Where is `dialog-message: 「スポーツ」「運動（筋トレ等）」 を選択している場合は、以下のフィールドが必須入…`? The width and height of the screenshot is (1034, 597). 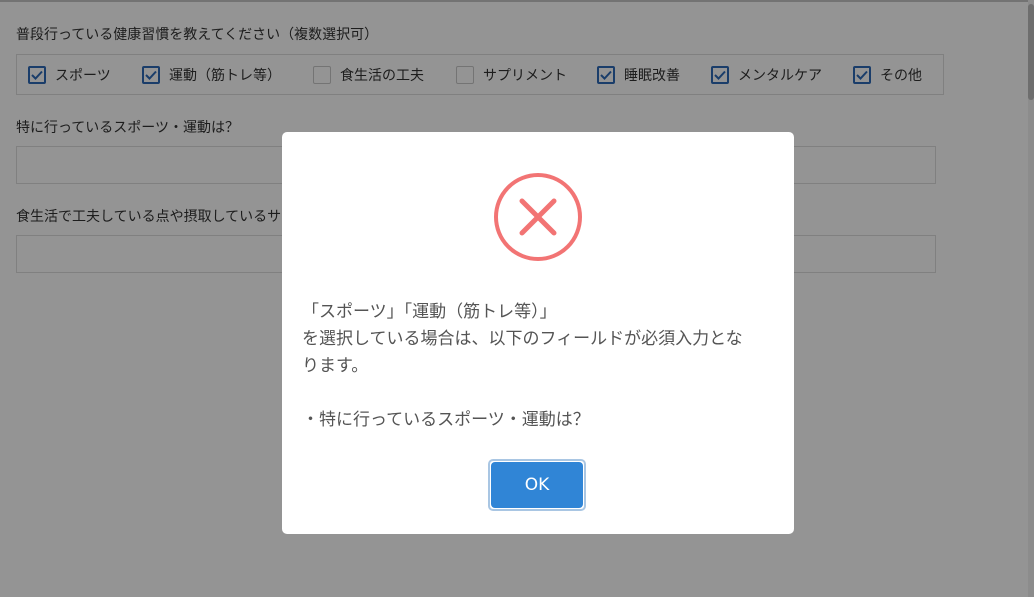 dialog-message: 「スポーツ」「運動（筋トレ等）」 を選択している場合は、以下のフィールドが必須入… is located at coordinates (540, 366).